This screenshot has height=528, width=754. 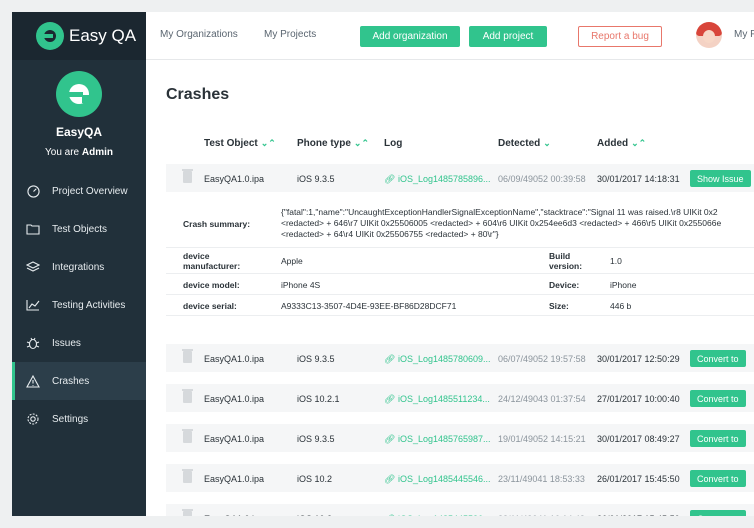 I want to click on sidebar-item-crashes: Crashes, so click(x=79, y=381).